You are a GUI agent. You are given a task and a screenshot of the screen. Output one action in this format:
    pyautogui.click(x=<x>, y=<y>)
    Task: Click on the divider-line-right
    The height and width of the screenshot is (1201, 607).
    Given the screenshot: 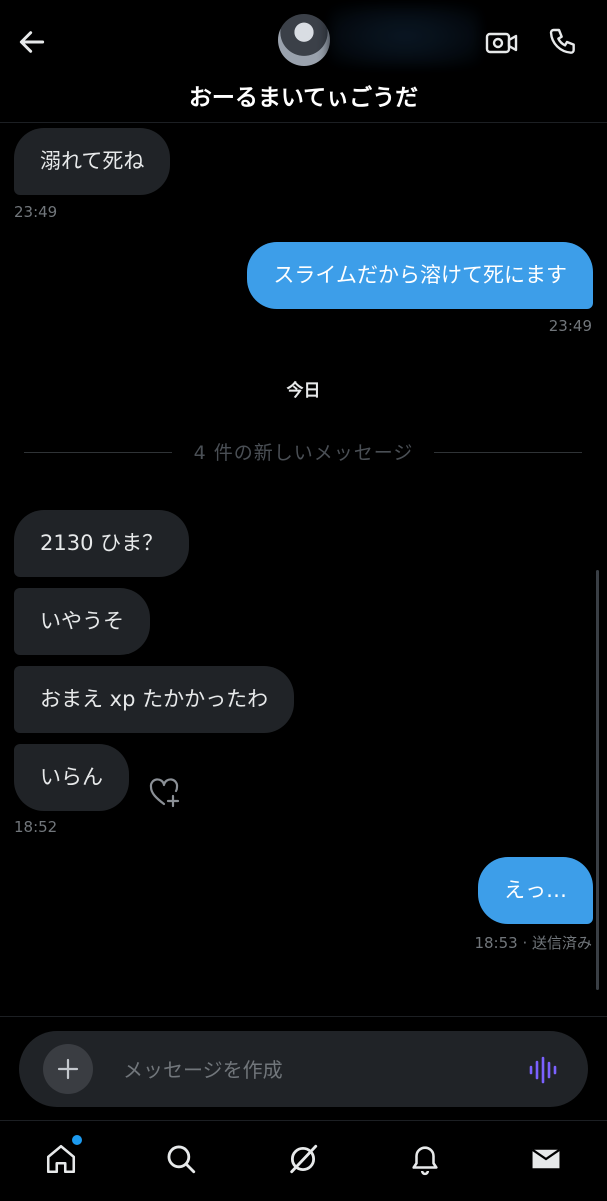 What is the action you would take?
    pyautogui.click(x=508, y=452)
    